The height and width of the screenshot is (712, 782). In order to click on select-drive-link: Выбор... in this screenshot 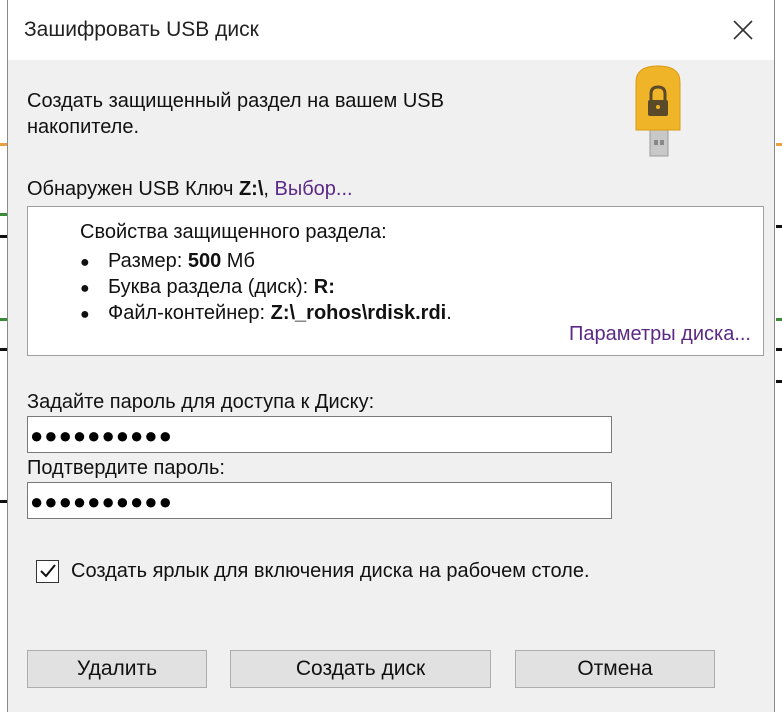, I will do `click(314, 189)`.